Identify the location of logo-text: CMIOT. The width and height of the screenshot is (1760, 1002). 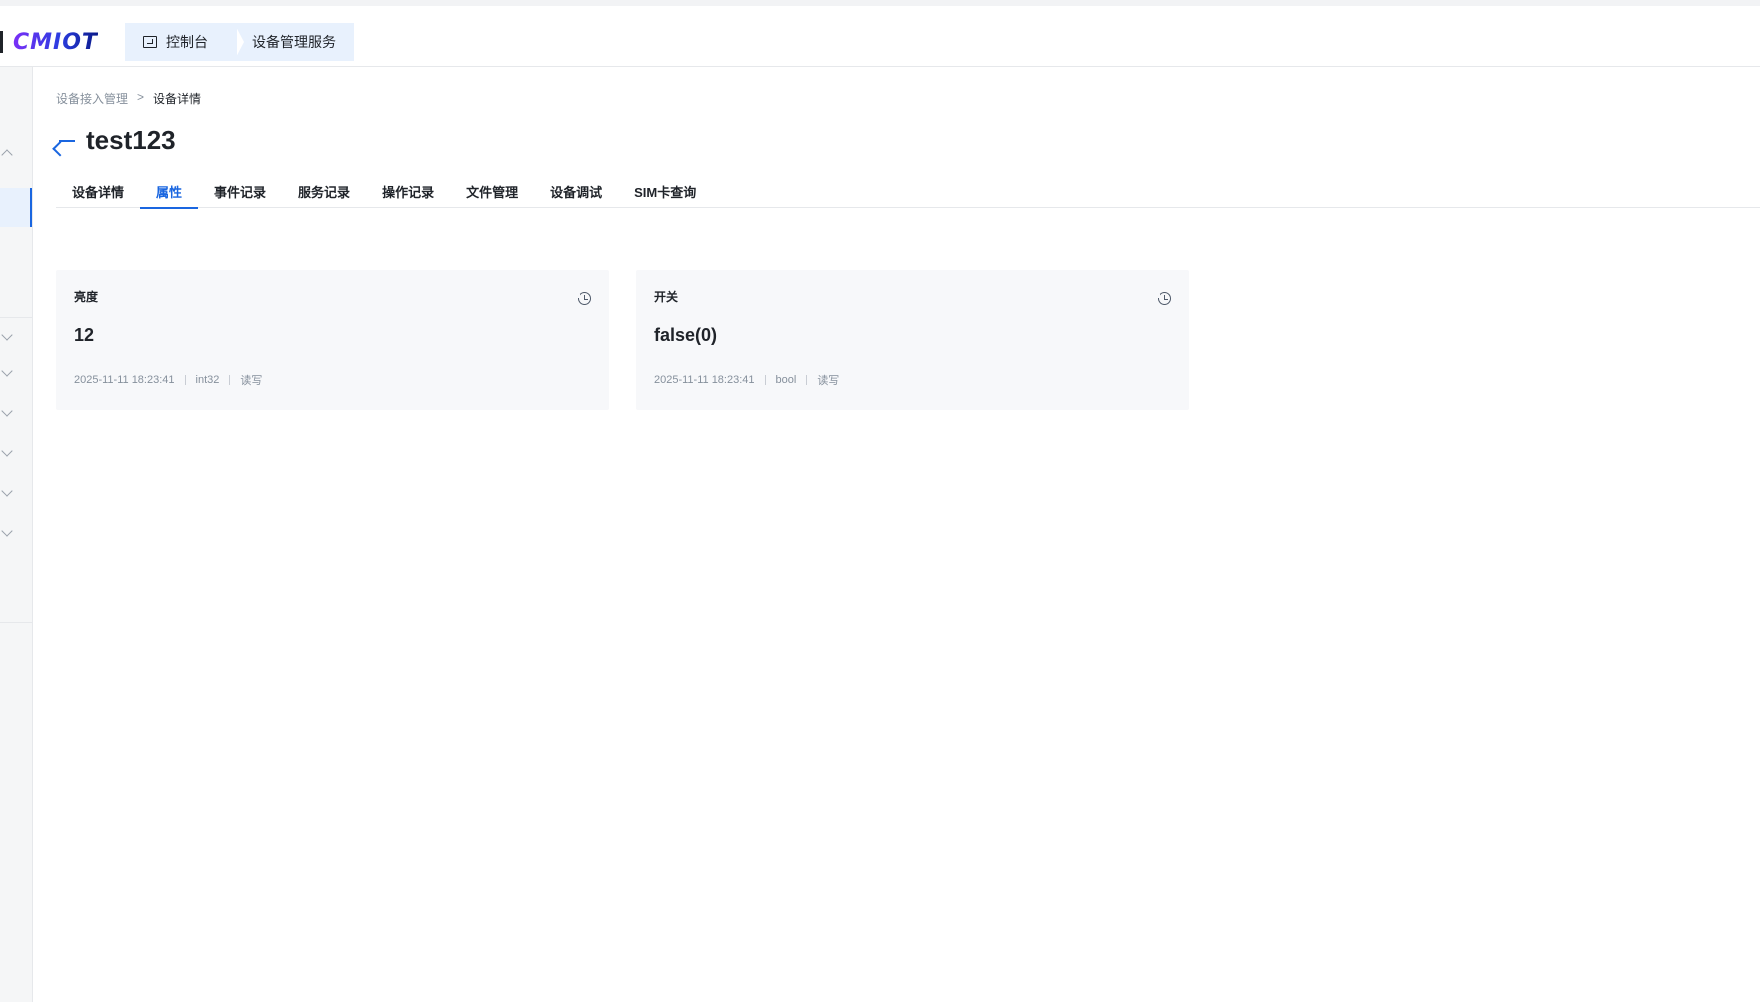
(55, 42).